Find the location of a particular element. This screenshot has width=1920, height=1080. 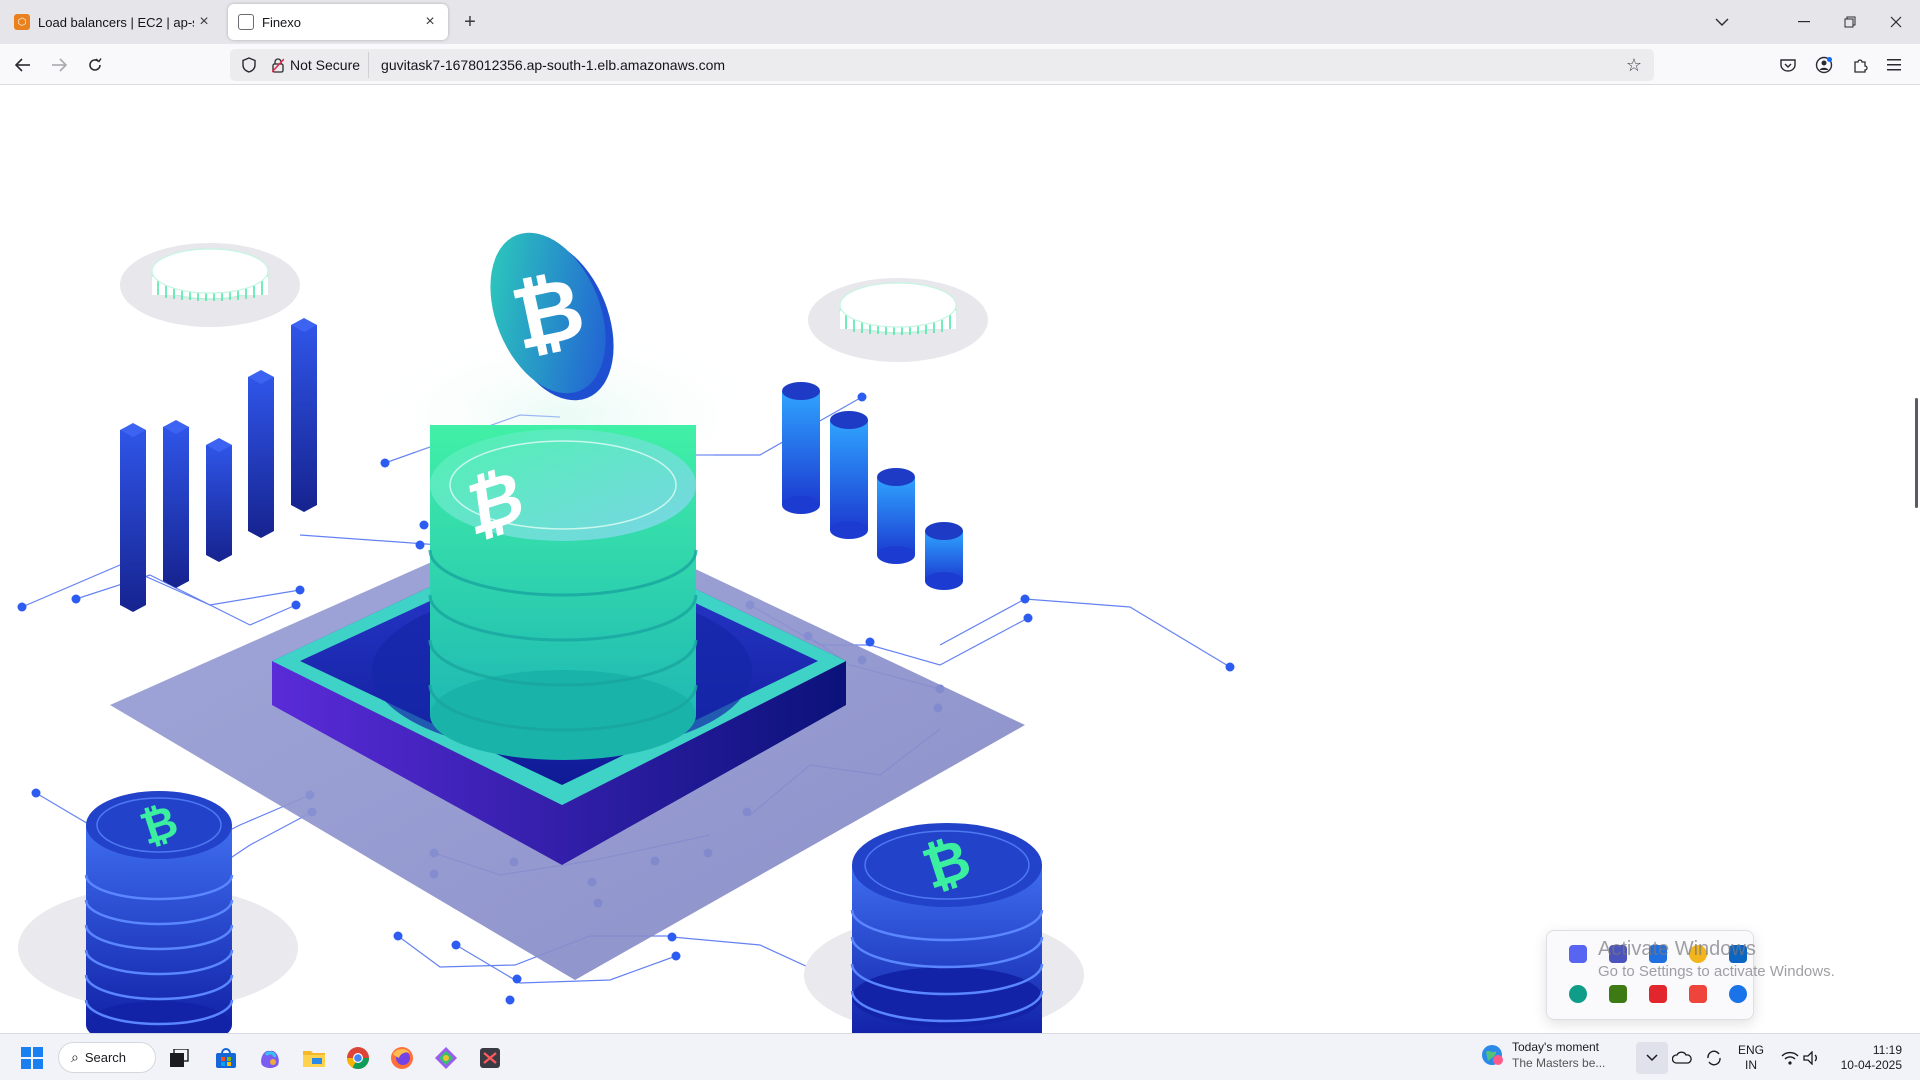

language-indicator: ENG IN is located at coordinates (1751, 1058).